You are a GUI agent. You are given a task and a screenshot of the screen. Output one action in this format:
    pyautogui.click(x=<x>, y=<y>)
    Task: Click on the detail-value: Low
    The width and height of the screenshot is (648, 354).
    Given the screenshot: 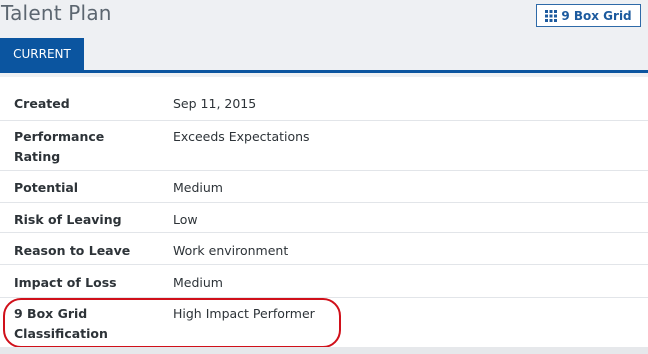 What is the action you would take?
    pyautogui.click(x=185, y=219)
    